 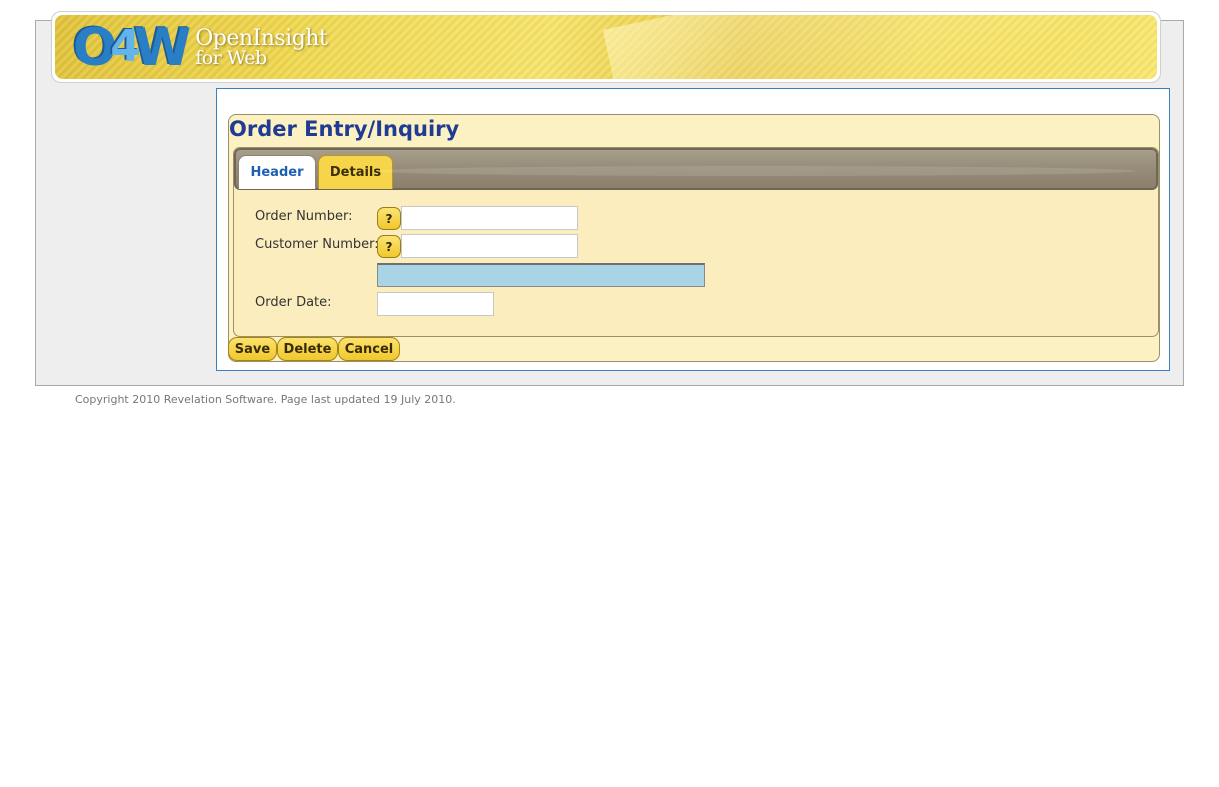 What do you see at coordinates (355, 172) in the screenshot?
I see `tab-details: Details` at bounding box center [355, 172].